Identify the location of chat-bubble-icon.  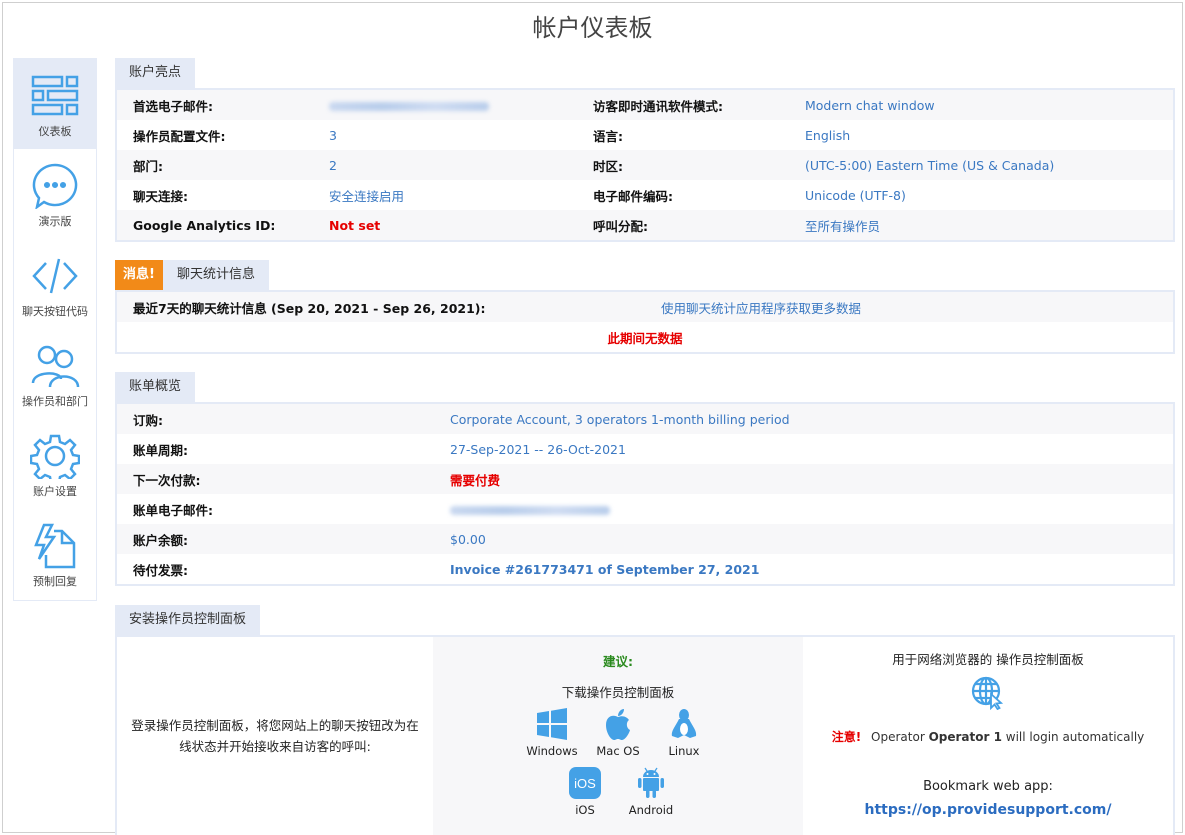
(55, 186).